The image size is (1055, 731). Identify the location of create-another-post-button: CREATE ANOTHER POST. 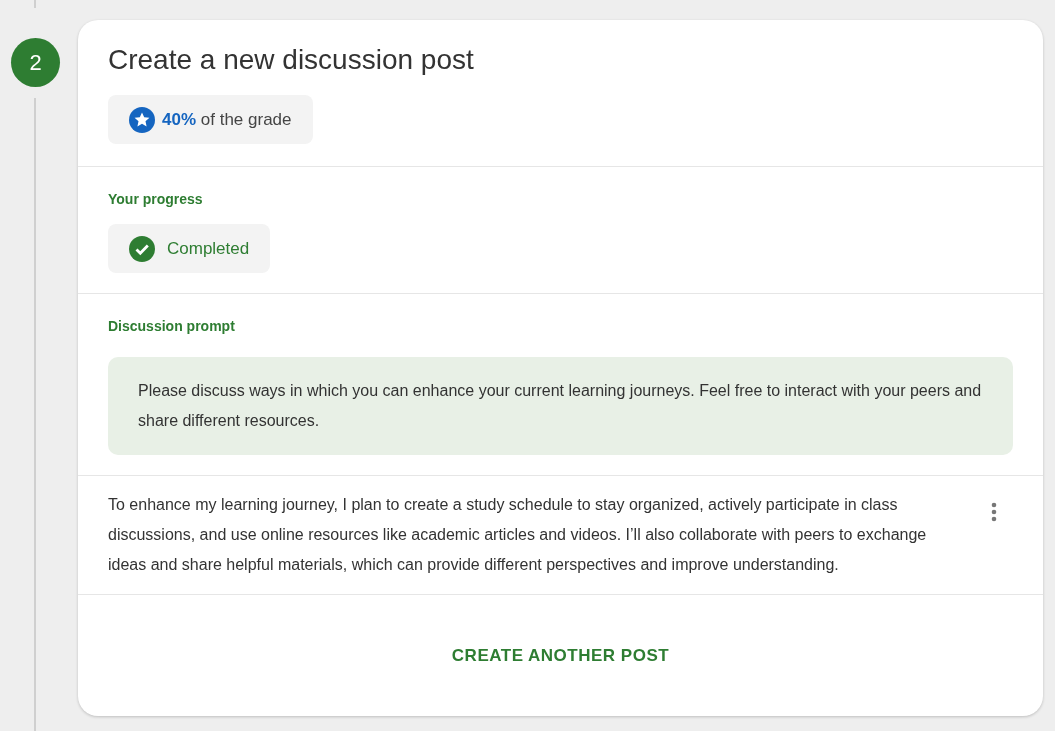
(560, 655).